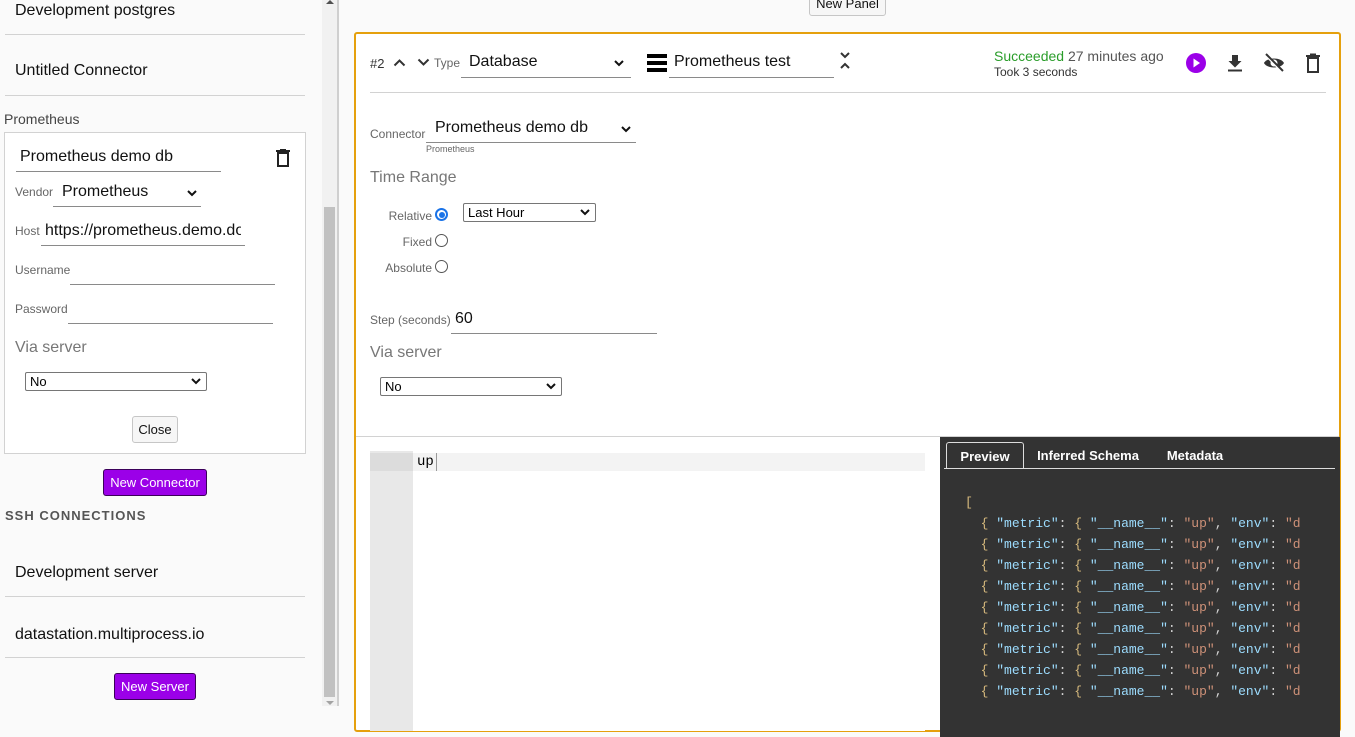  What do you see at coordinates (393, 386) in the screenshot?
I see `panel-via-server-value: No` at bounding box center [393, 386].